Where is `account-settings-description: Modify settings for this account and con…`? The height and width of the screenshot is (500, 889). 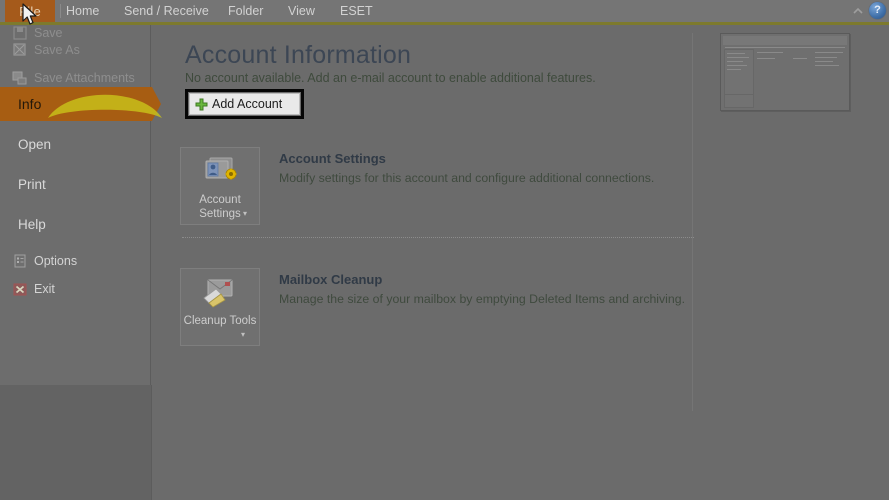
account-settings-description: Modify settings for this account and con… is located at coordinates (467, 178).